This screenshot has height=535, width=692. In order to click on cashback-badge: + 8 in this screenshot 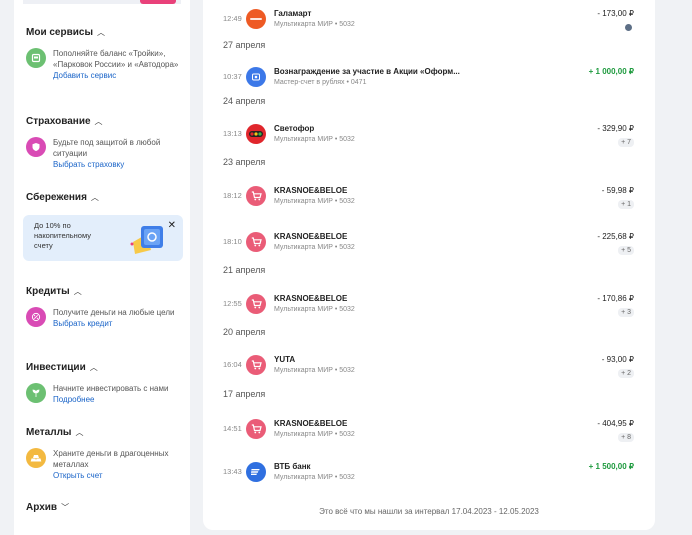, I will do `click(626, 437)`.